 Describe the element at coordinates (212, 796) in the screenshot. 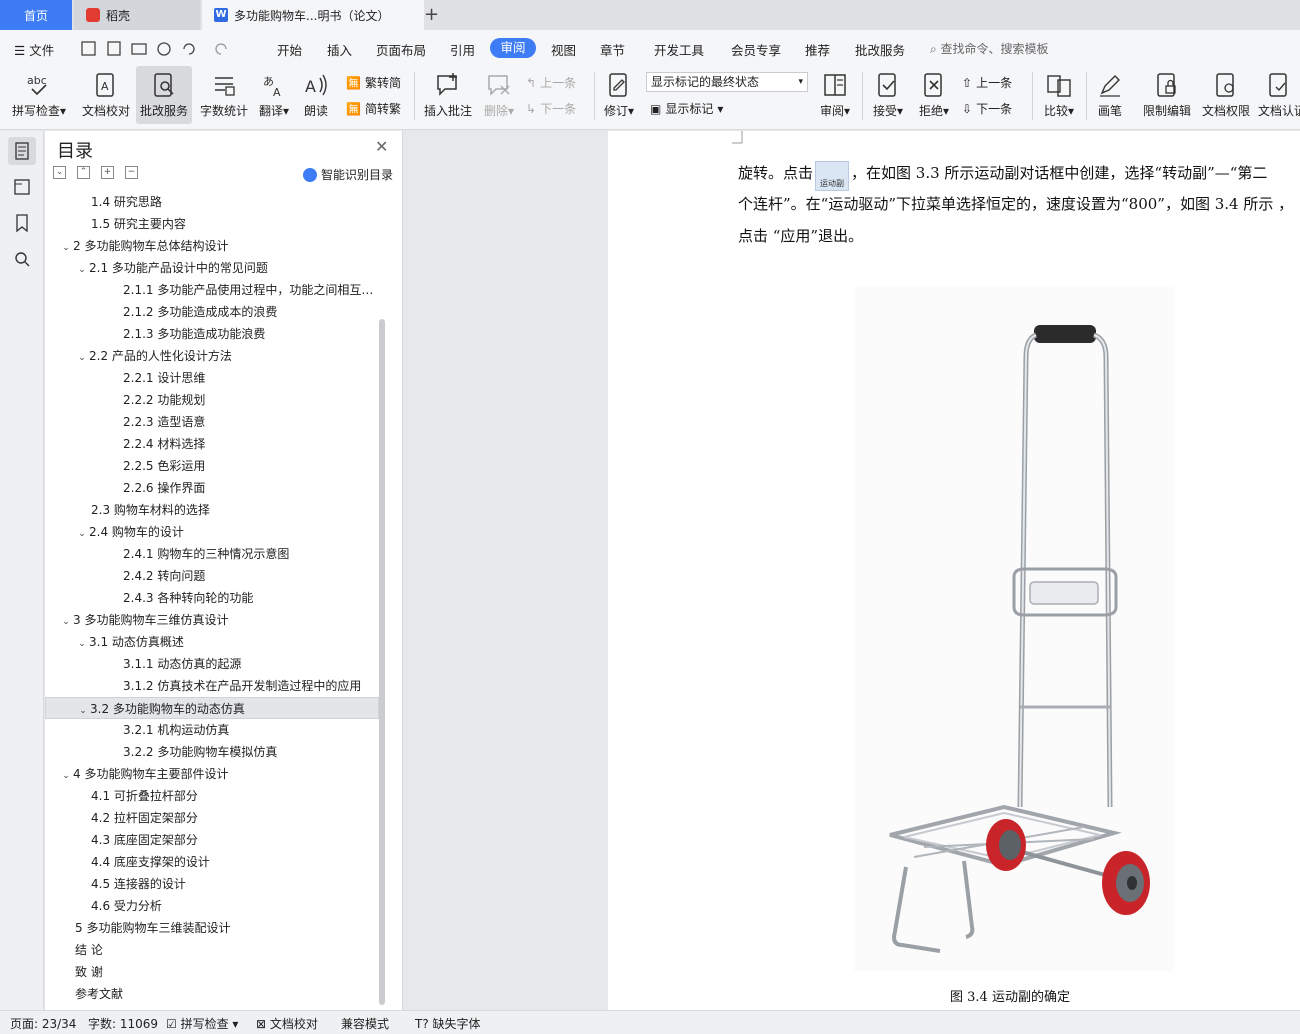

I see `toc-item: 4.1 可折叠拉杆部分` at that location.